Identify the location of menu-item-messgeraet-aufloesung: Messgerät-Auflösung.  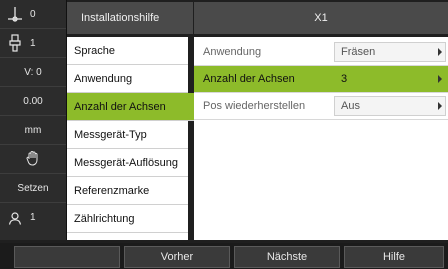
(127, 163).